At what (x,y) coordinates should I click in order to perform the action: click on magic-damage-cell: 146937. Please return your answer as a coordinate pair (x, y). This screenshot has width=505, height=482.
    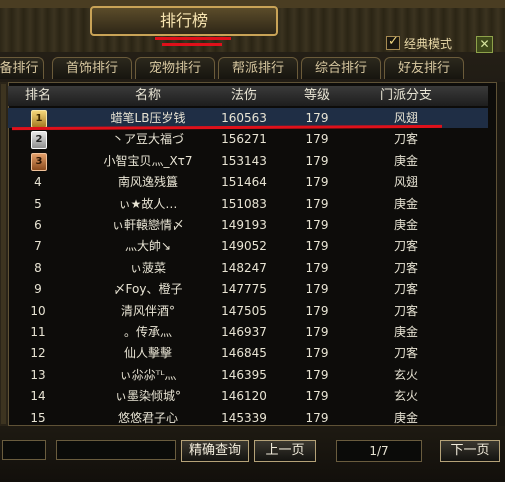
    Looking at the image, I should click on (244, 332).